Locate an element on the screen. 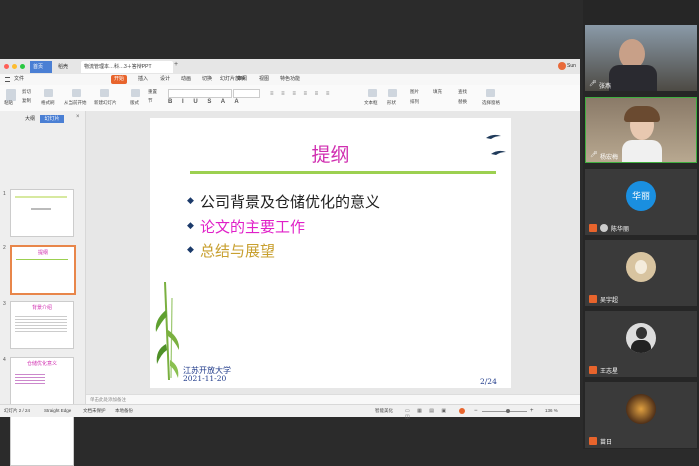 The image size is (699, 466). bamboo-illustration is located at coordinates (167, 331).